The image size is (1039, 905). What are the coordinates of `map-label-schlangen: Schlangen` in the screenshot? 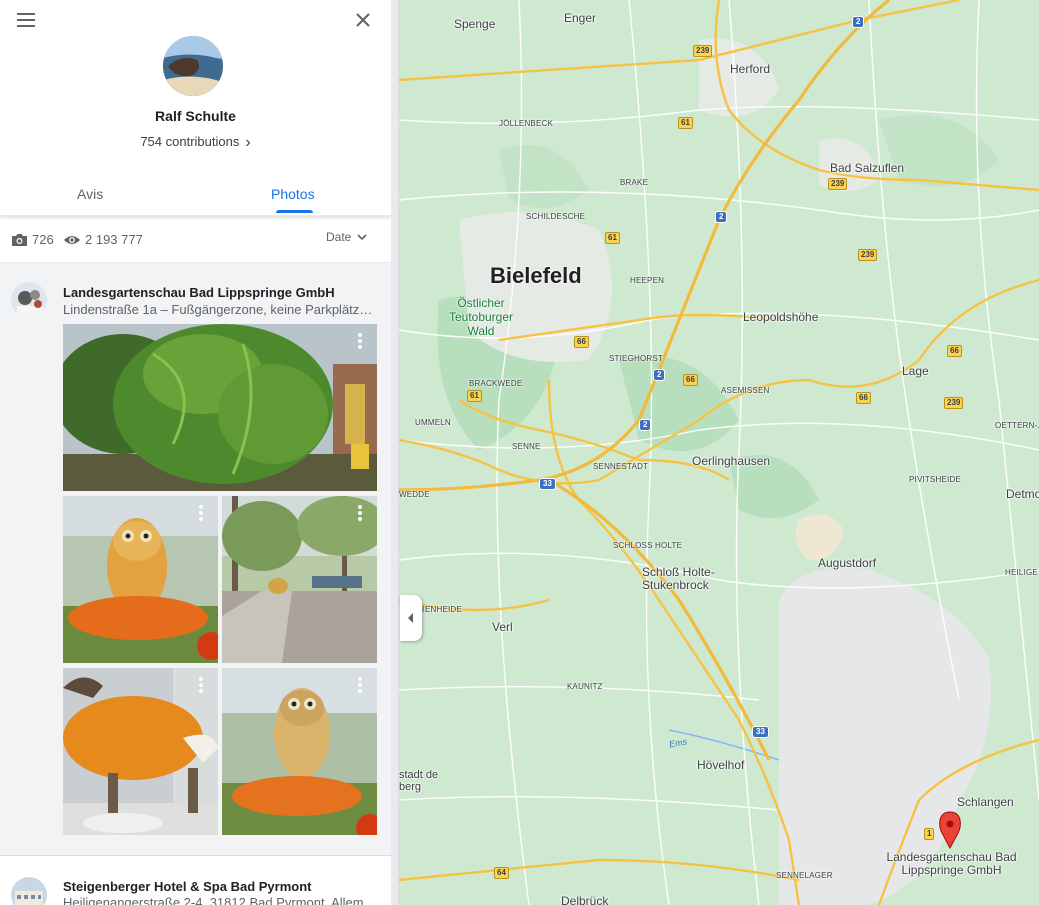 It's located at (985, 802).